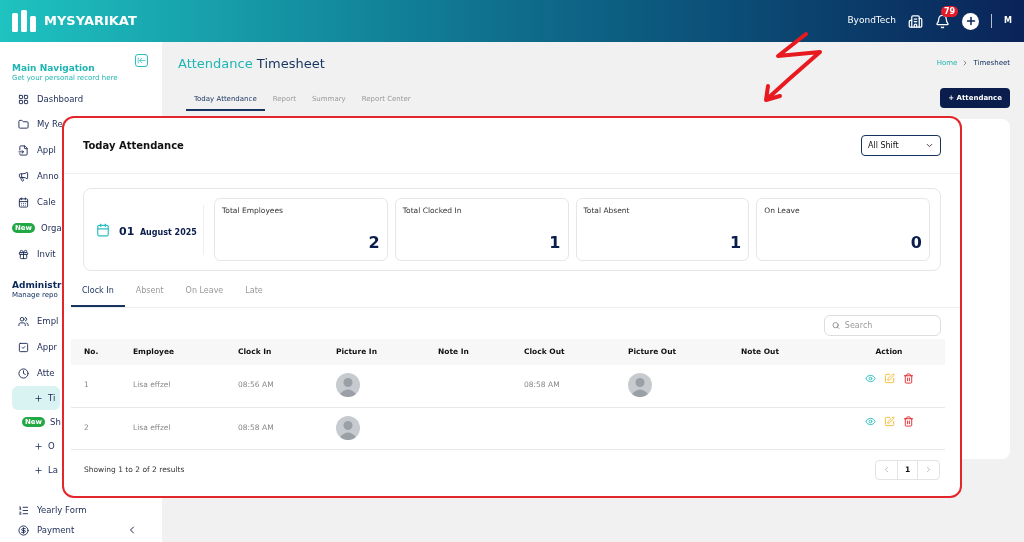 Image resolution: width=1024 pixels, height=542 pixels. I want to click on notification-count: 79, so click(950, 11).